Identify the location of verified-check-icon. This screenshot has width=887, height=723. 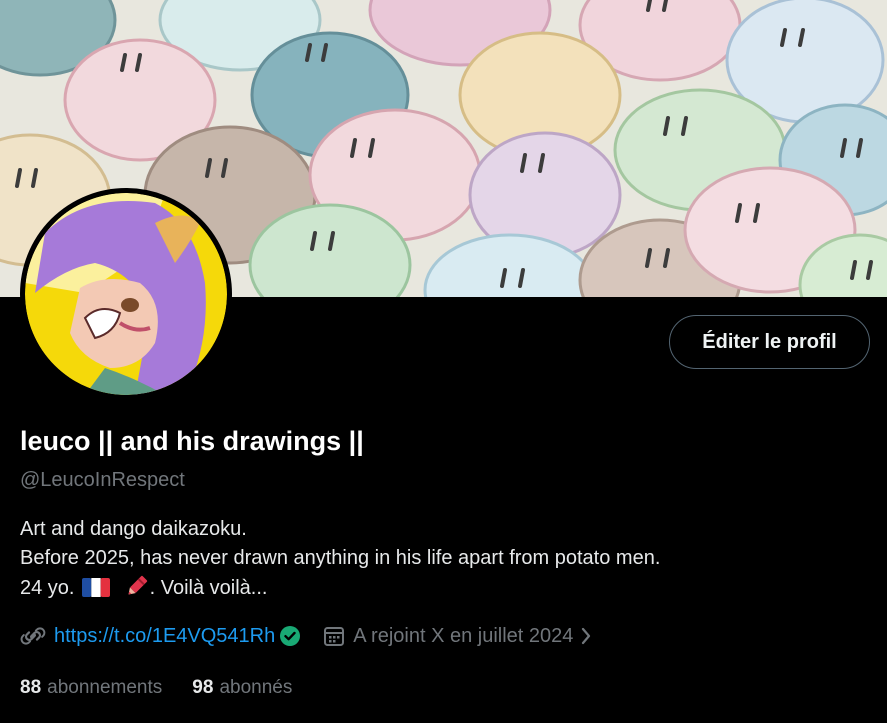
(290, 636).